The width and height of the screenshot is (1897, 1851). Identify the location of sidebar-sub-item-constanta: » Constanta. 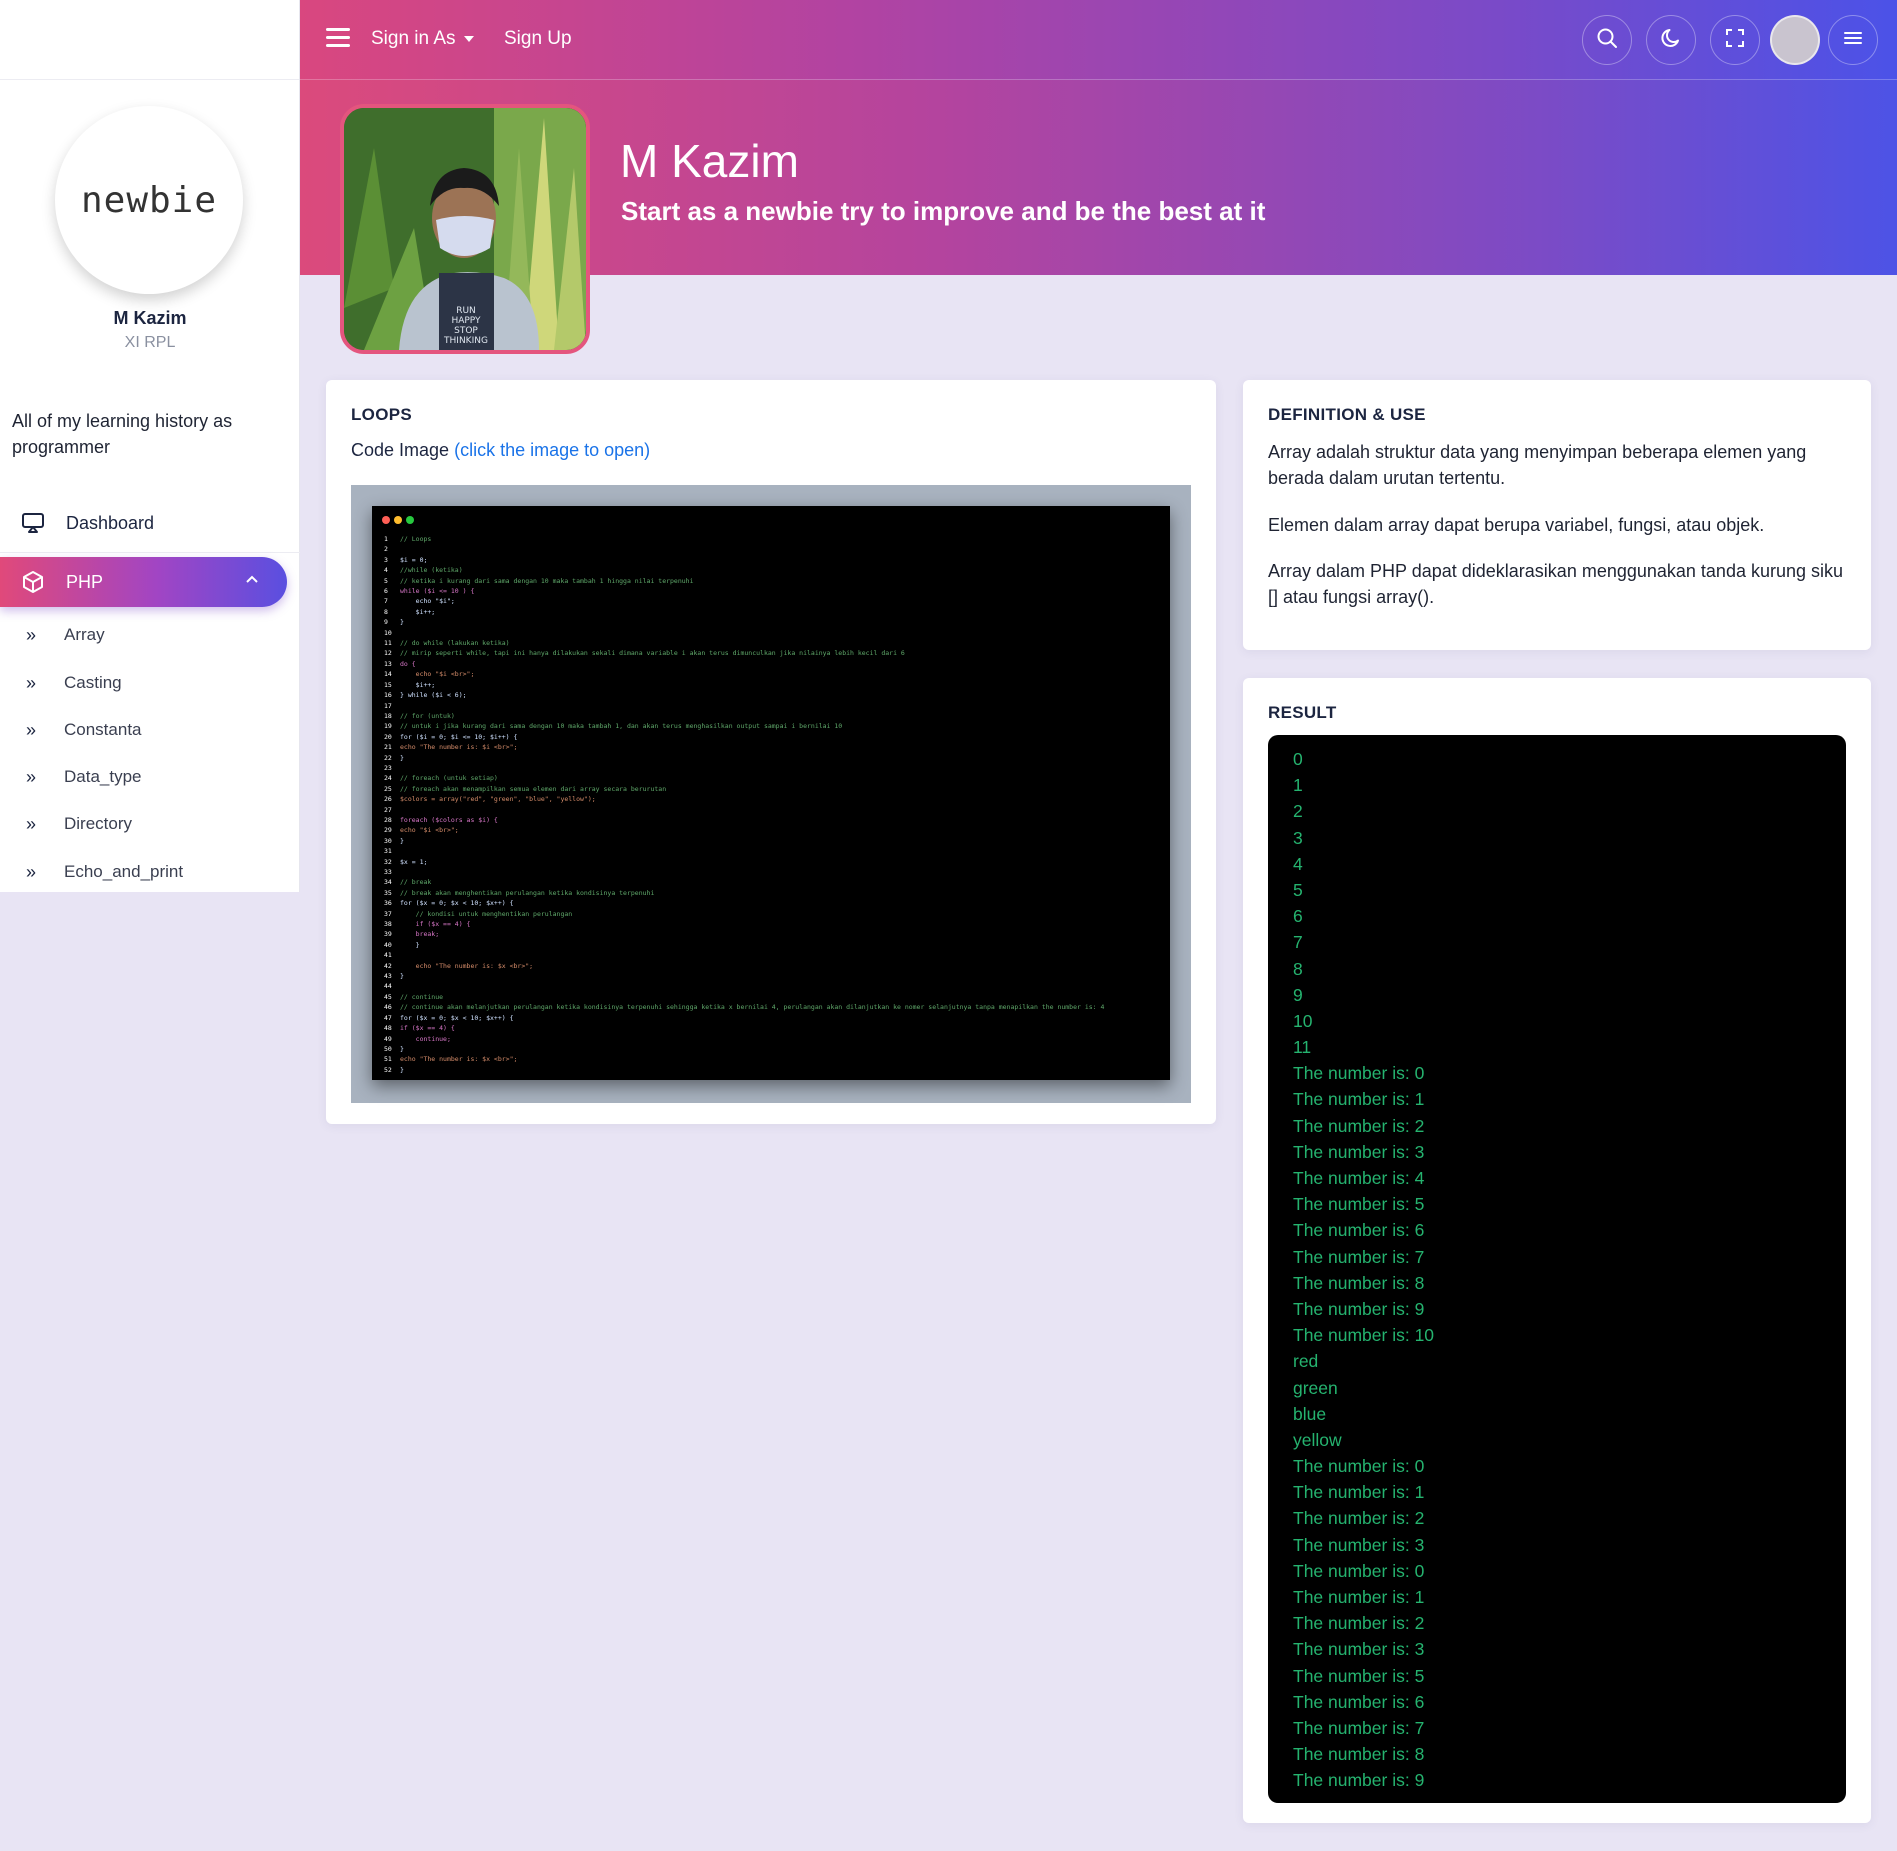
(150, 730).